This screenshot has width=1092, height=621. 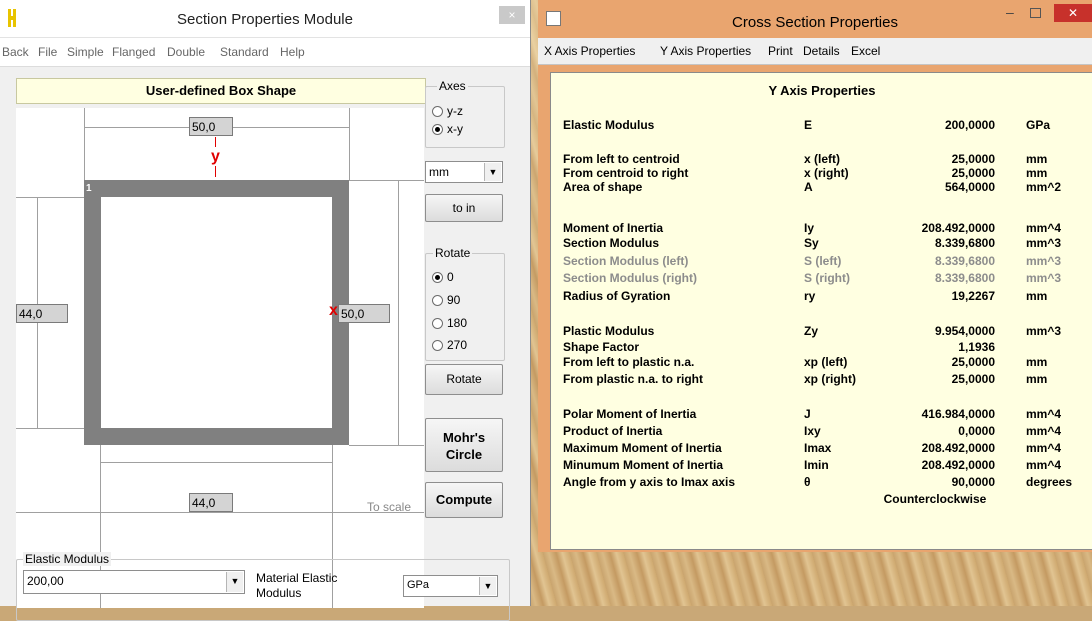 What do you see at coordinates (621, 159) in the screenshot?
I see `property-label: From left to centroid` at bounding box center [621, 159].